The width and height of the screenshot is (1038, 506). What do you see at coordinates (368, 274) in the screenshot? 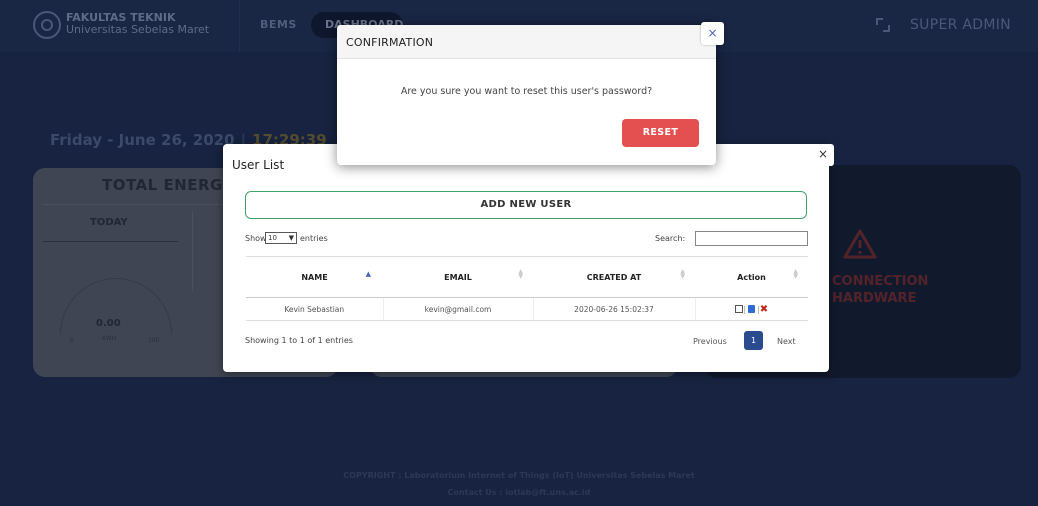
I see `sort-asc-icon: ▲` at bounding box center [368, 274].